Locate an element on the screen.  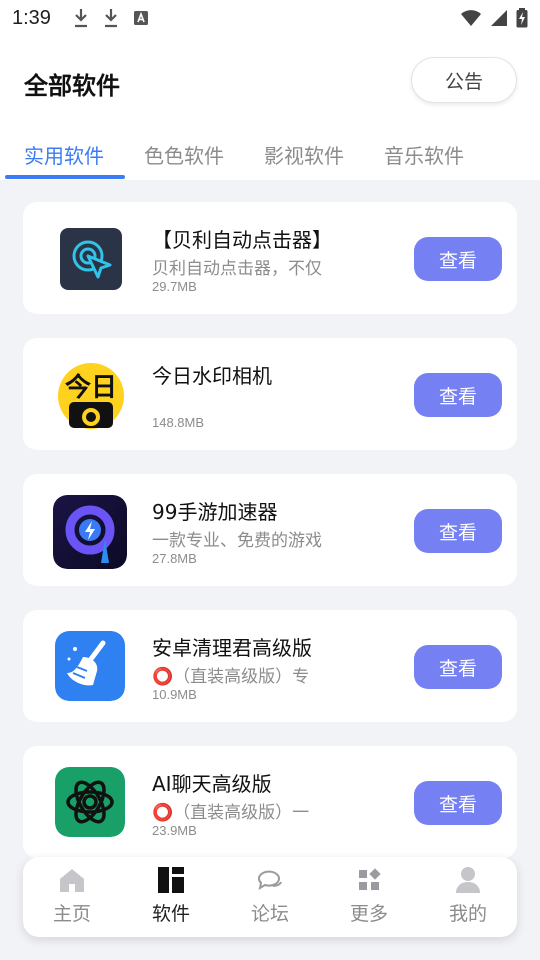
status-bar: 1:39 is located at coordinates (270, 18).